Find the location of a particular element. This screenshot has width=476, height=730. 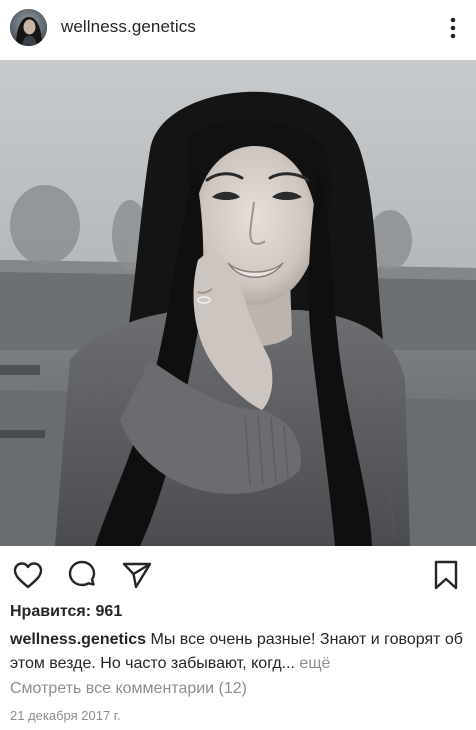

heart-icon is located at coordinates (28, 575).